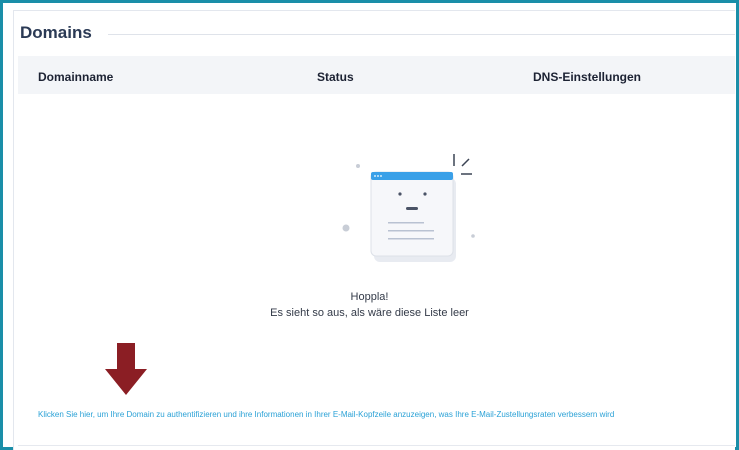  Describe the element at coordinates (376, 75) in the screenshot. I see `table-header: Domainname Status DNS-Einstellungen` at that location.